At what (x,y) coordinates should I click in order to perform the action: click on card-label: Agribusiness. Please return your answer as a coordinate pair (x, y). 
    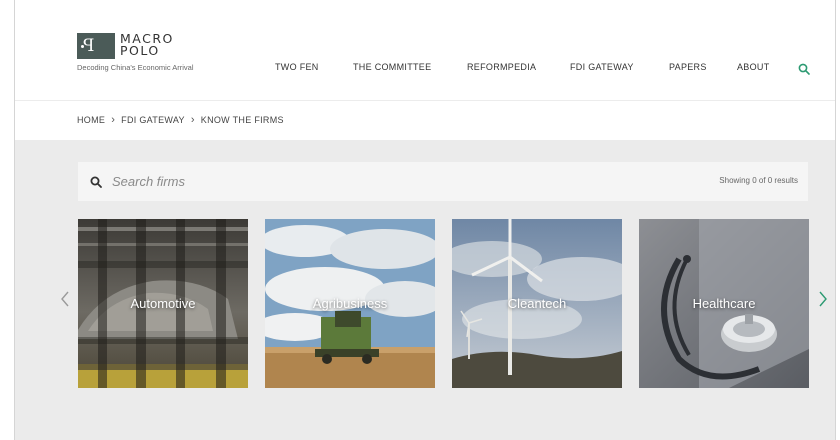
    Looking at the image, I should click on (350, 303).